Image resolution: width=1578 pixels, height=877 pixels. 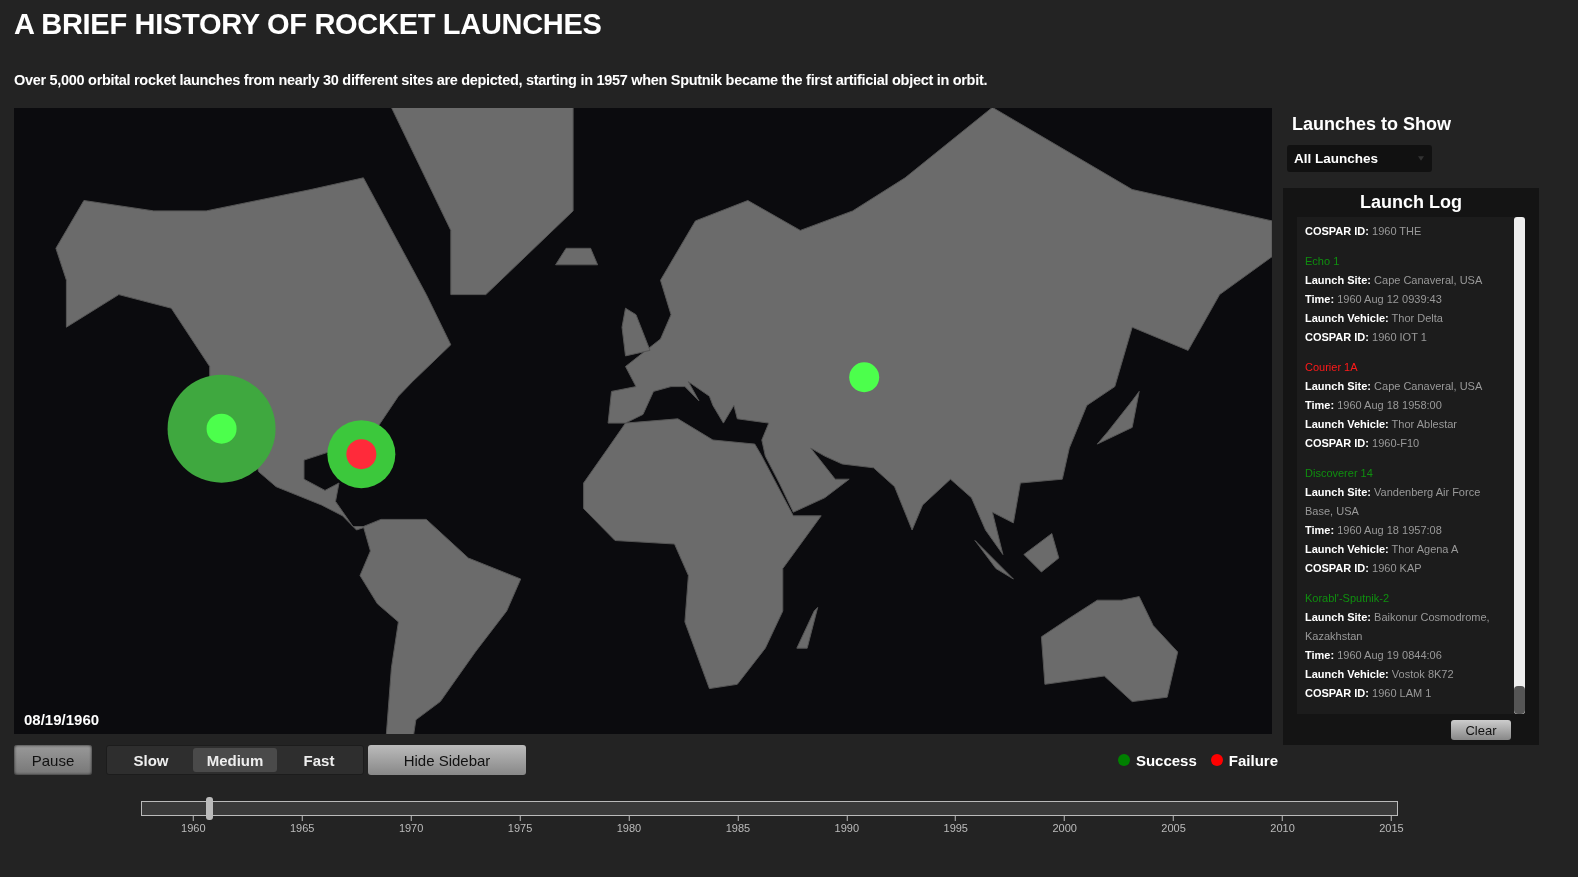 What do you see at coordinates (955, 828) in the screenshot?
I see `year-label: 1995` at bounding box center [955, 828].